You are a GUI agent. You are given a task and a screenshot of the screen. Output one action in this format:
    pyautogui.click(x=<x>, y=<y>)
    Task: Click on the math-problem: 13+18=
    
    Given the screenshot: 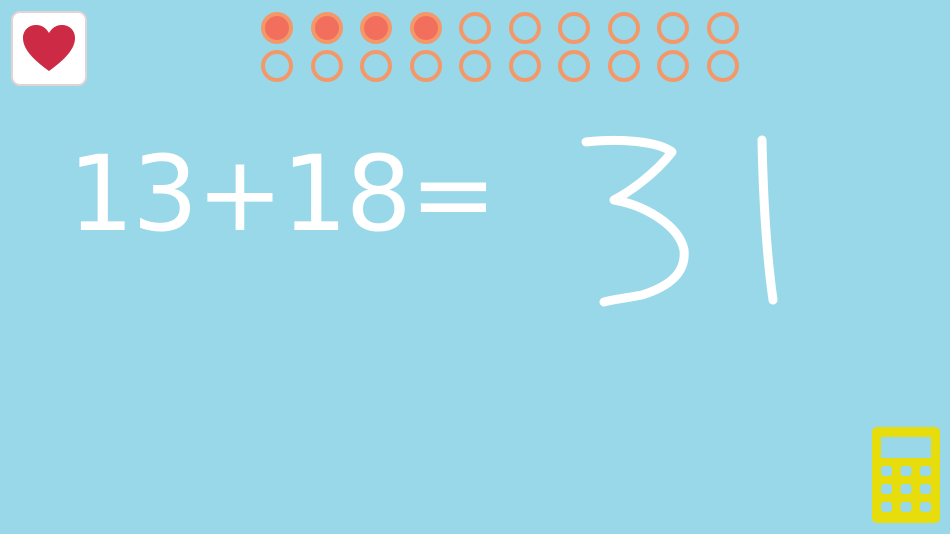 What is the action you would take?
    pyautogui.click(x=282, y=194)
    